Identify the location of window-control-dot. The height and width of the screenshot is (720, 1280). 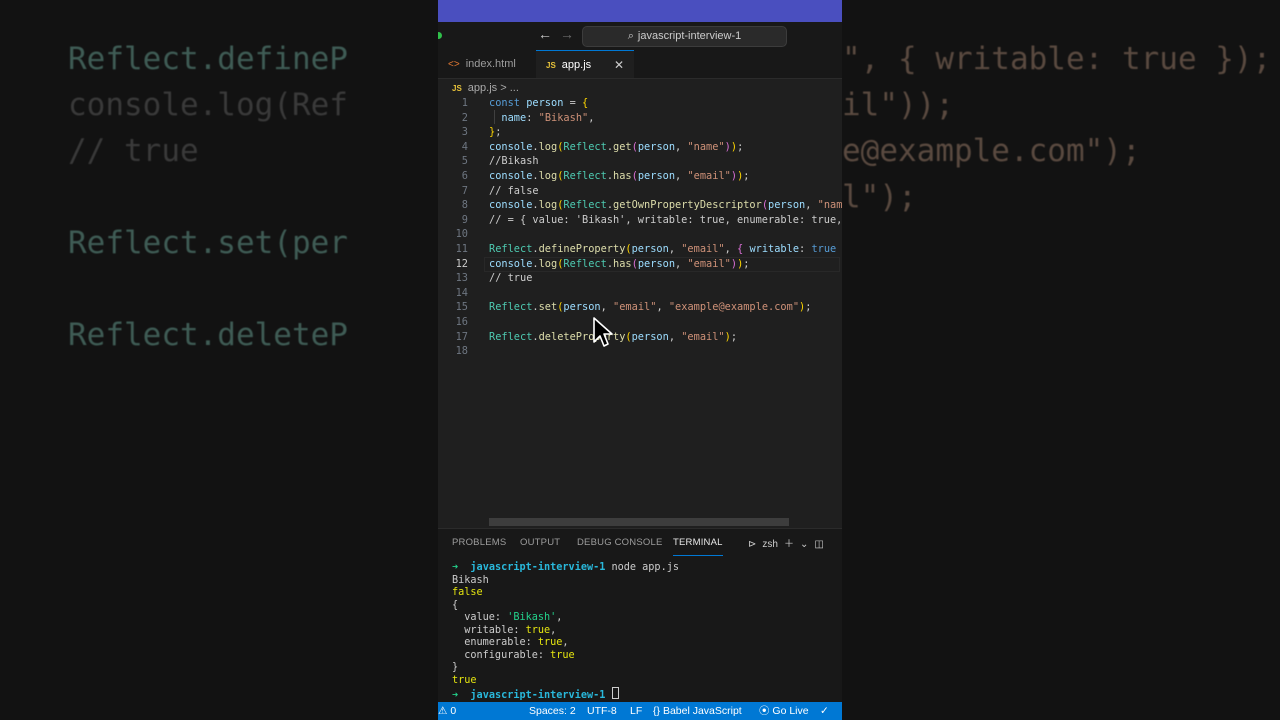
(440, 35).